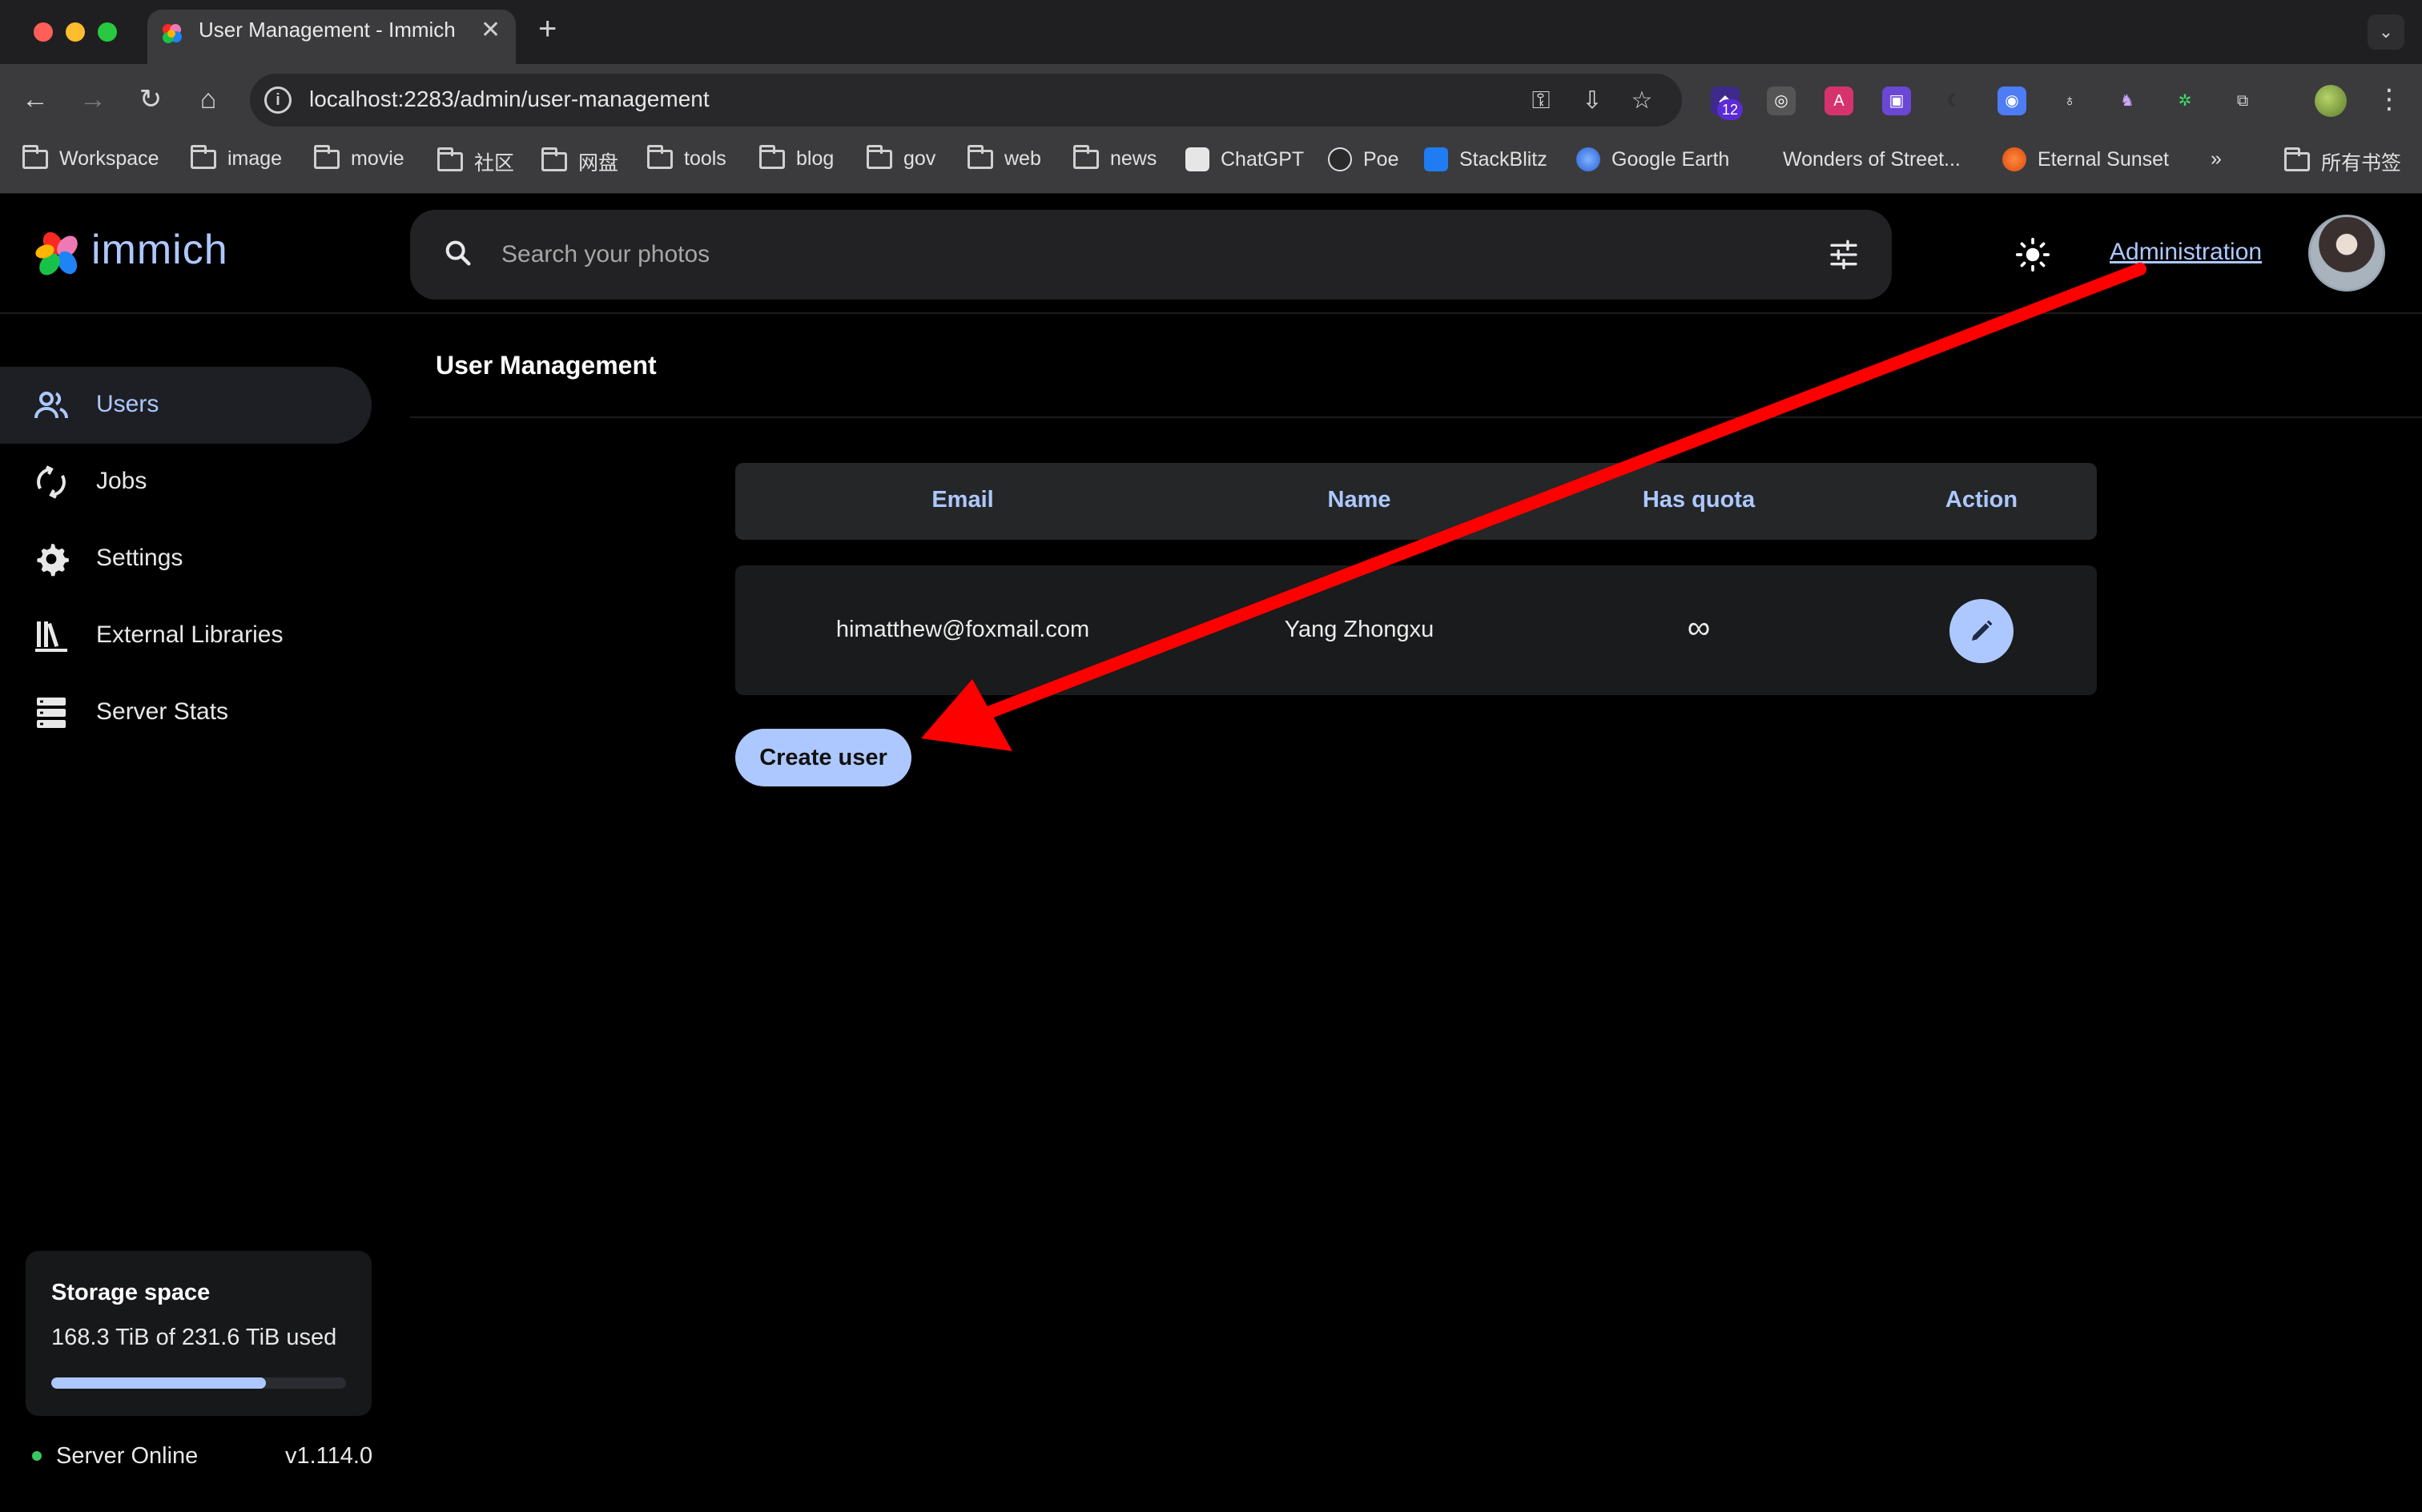  What do you see at coordinates (2014, 159) in the screenshot?
I see `sunset-icon` at bounding box center [2014, 159].